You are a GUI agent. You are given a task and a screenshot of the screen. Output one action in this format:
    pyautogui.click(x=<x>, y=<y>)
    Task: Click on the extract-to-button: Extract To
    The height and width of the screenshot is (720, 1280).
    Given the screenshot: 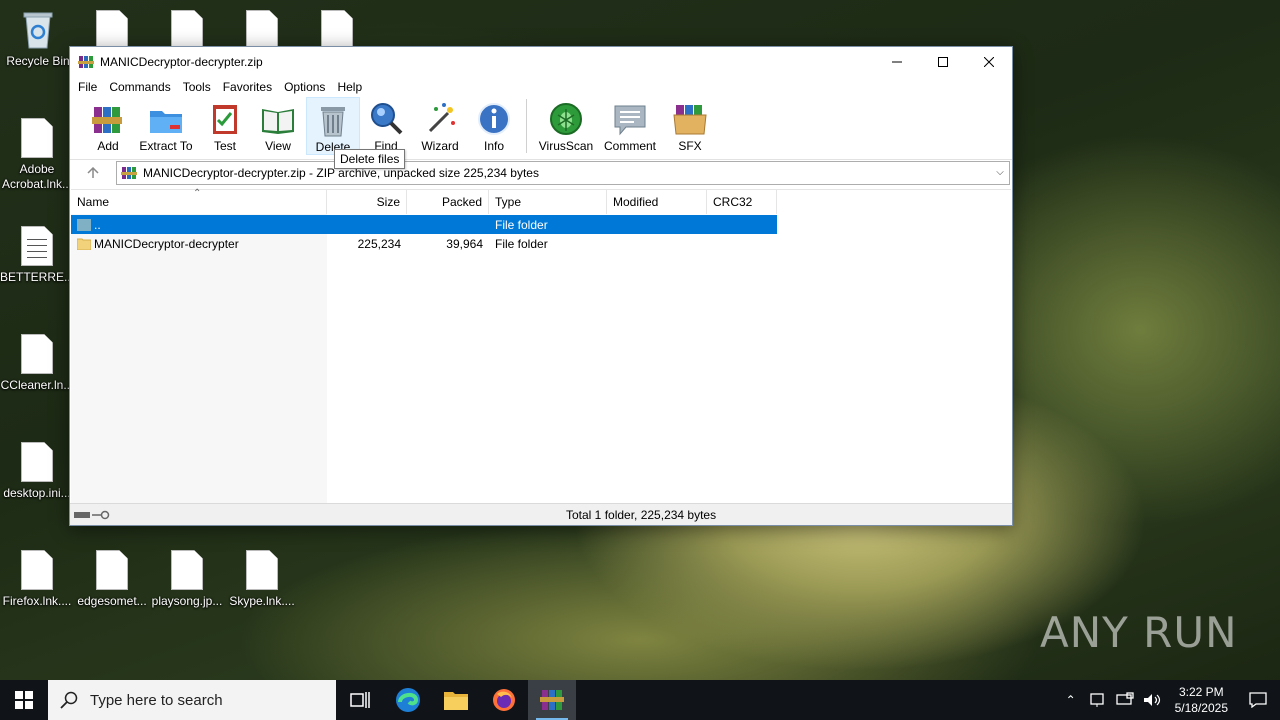 What is the action you would take?
    pyautogui.click(x=166, y=126)
    